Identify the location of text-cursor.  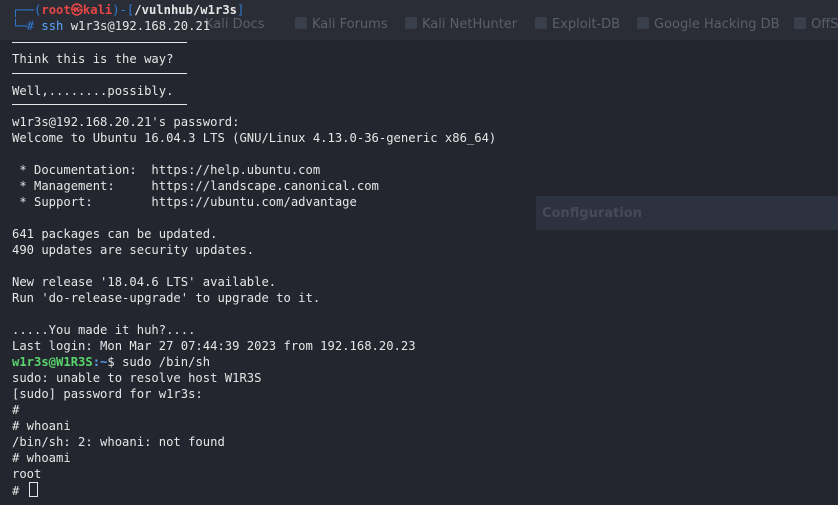
(33, 489).